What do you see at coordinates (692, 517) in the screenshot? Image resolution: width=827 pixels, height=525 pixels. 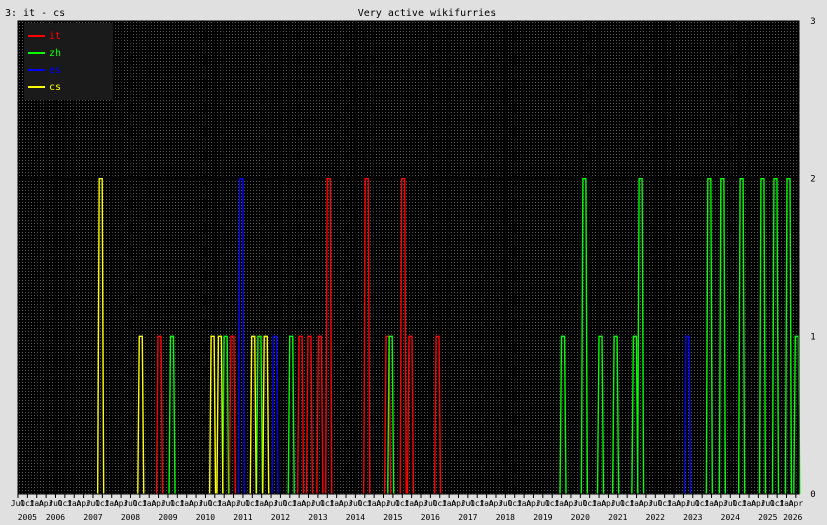 I see `x-year-label: 2023` at bounding box center [692, 517].